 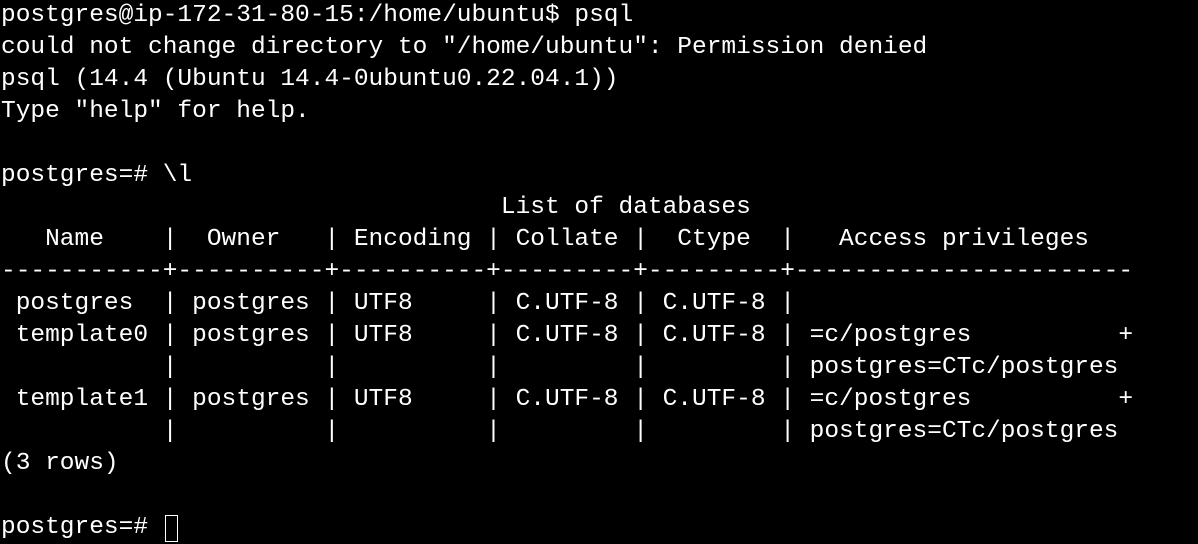 I want to click on prompt-text: postgres=#, so click(x=82, y=527).